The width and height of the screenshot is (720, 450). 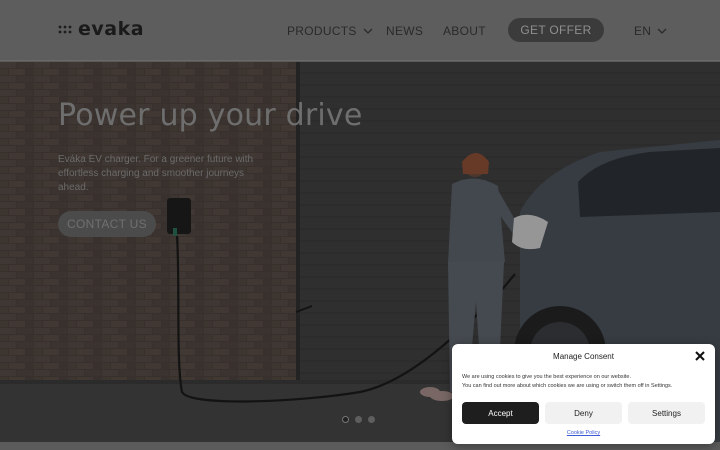 I want to click on settings-button: Settings, so click(x=666, y=413).